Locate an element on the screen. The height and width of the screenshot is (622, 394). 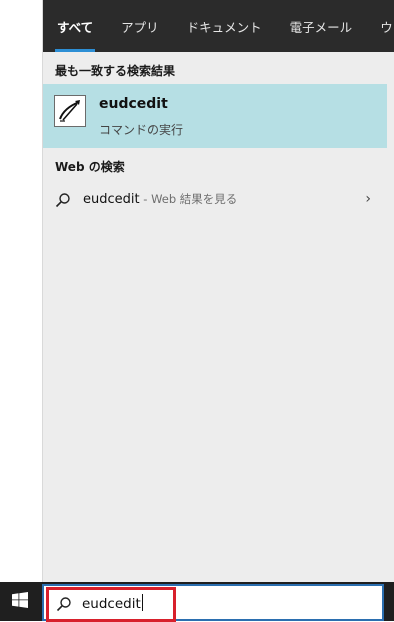
web-query-suffix: - Web 結果を見る is located at coordinates (188, 199).